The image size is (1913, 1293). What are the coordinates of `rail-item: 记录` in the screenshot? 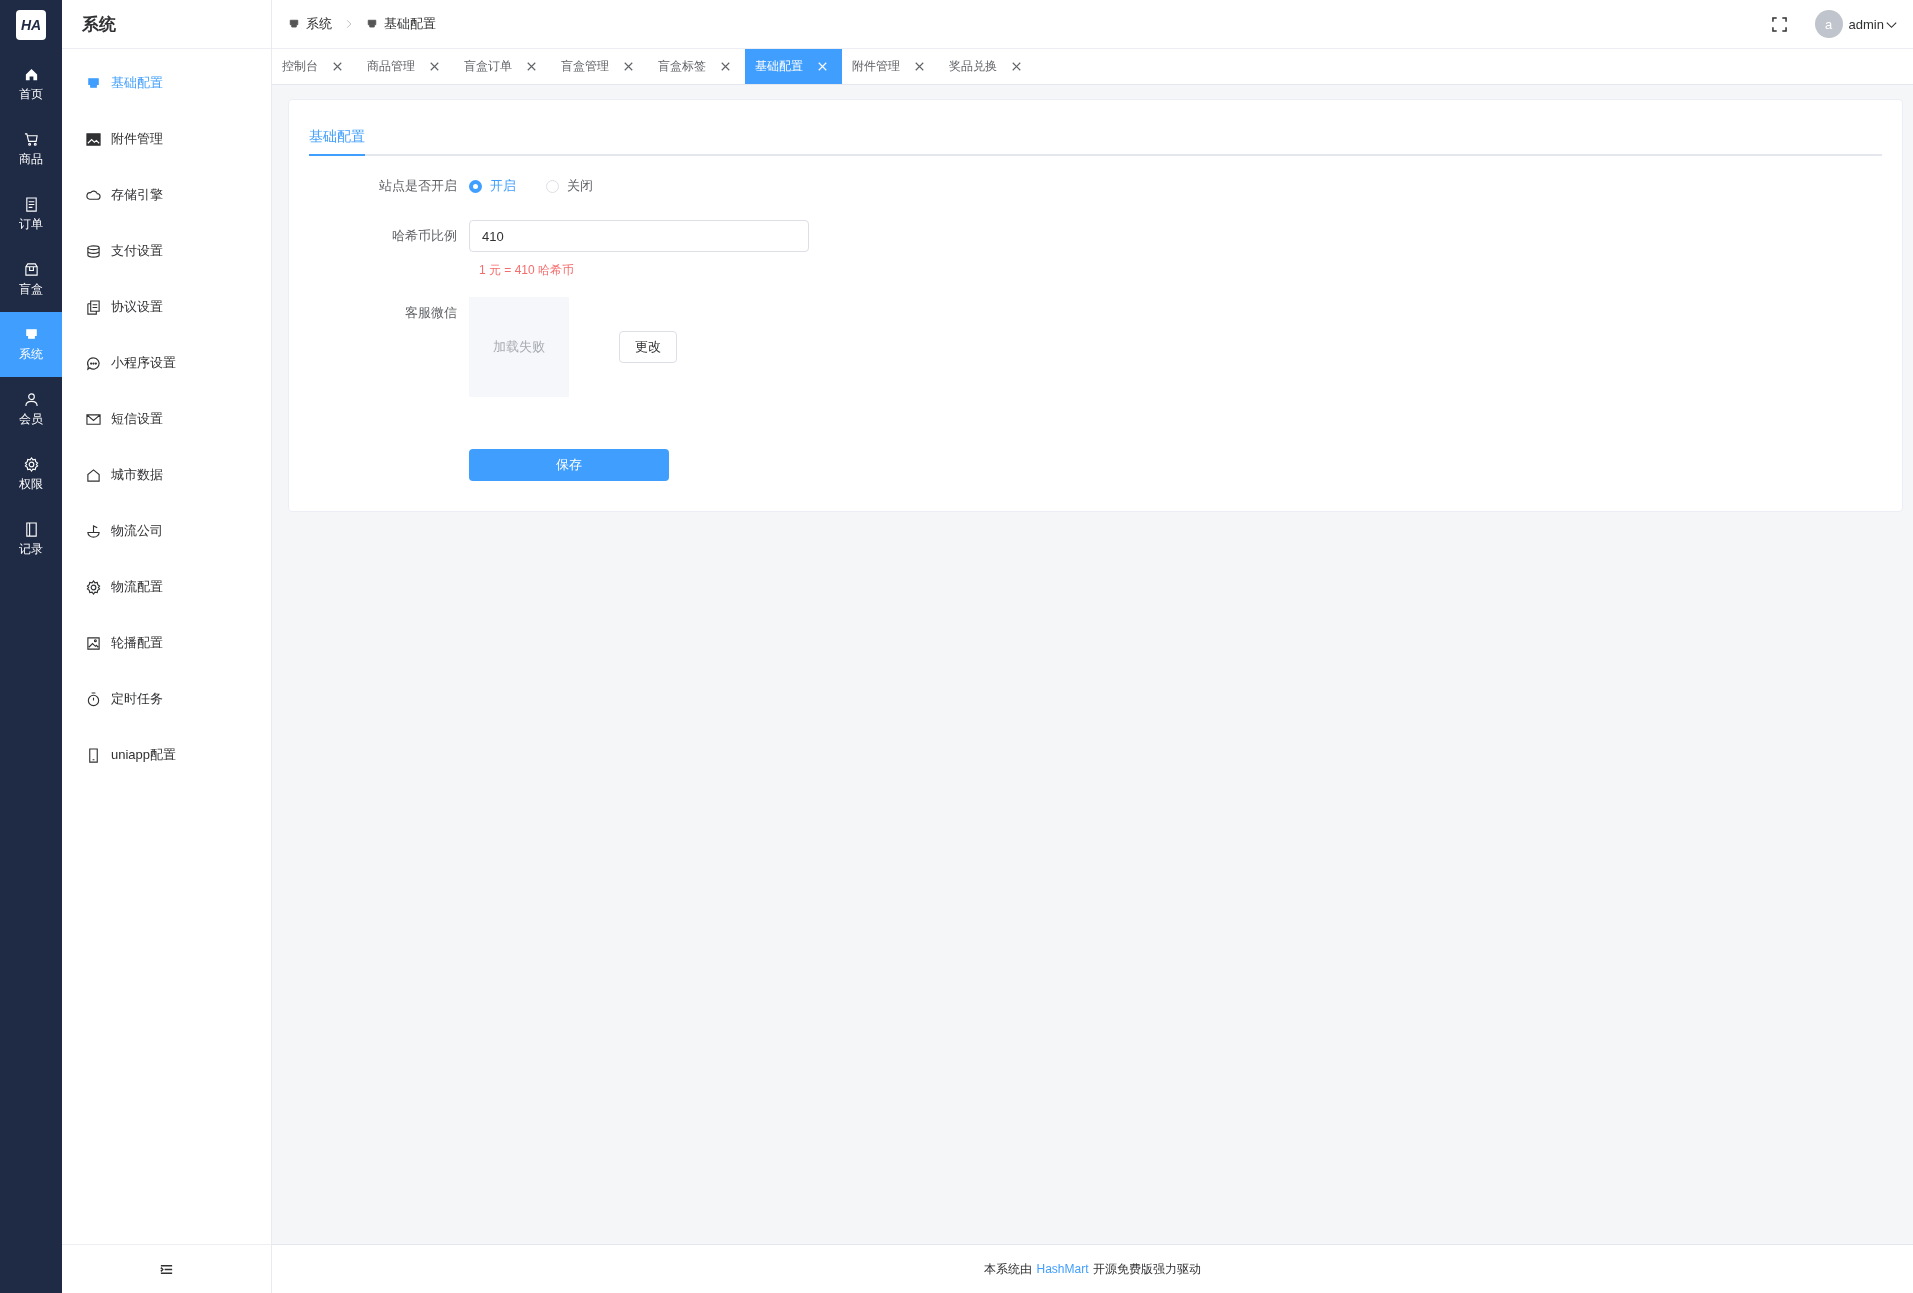 It's located at (31, 539).